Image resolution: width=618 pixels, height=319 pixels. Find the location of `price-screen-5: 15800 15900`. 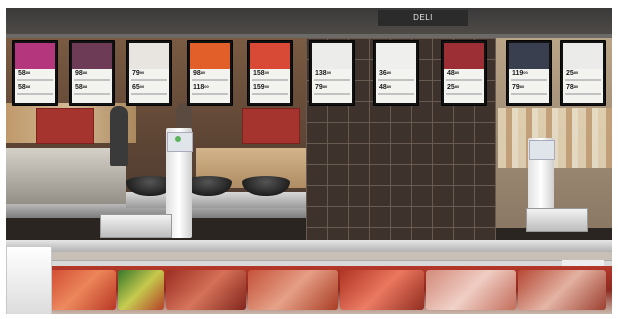

price-screen-5: 15800 15900 is located at coordinates (270, 73).